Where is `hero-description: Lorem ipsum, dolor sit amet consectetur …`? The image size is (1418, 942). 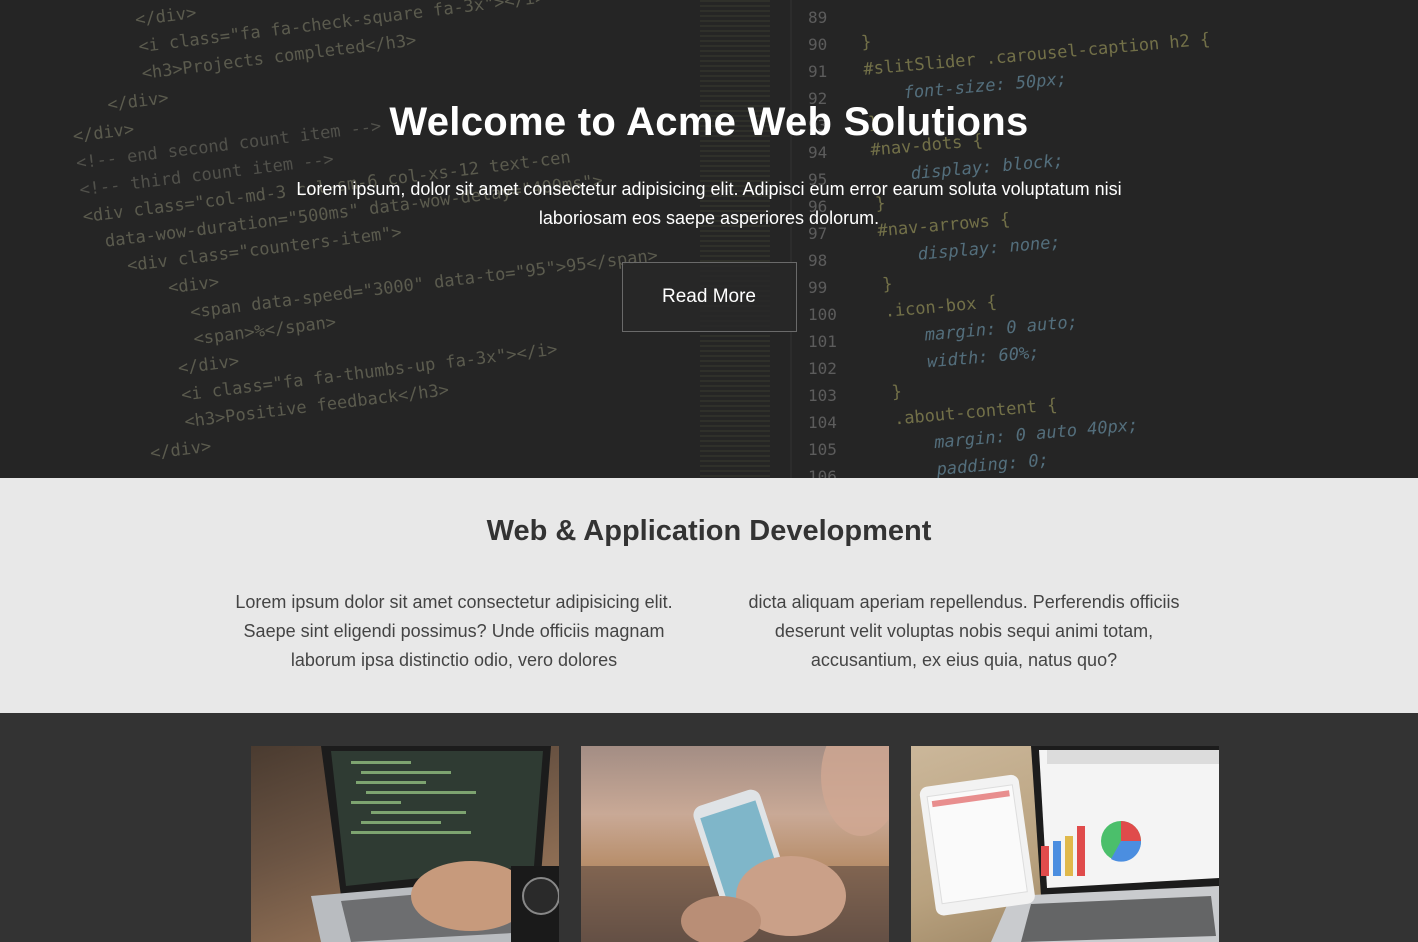
hero-description: Lorem ipsum, dolor sit amet consectetur … is located at coordinates (709, 203).